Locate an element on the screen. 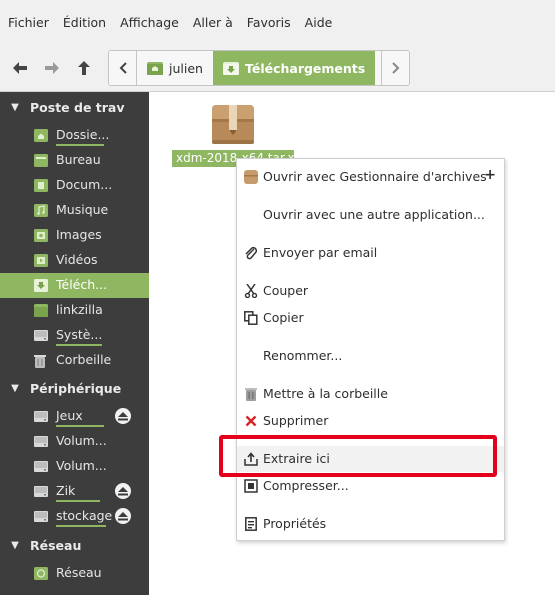 This screenshot has width=555, height=595. pictures-folder-icon is located at coordinates (41, 235).